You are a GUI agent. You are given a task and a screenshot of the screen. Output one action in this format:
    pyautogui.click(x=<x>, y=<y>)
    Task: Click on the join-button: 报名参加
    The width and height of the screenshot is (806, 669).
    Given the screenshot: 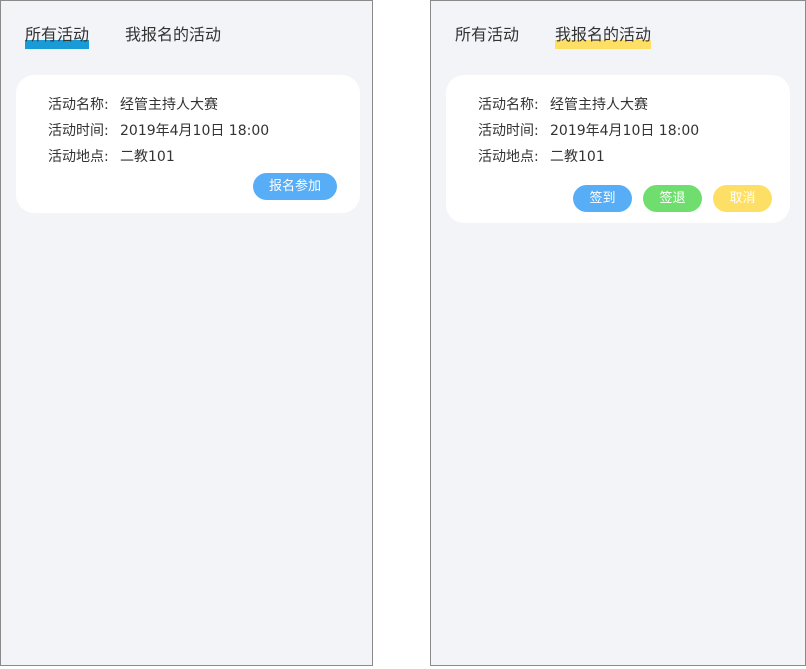 What is the action you would take?
    pyautogui.click(x=295, y=186)
    